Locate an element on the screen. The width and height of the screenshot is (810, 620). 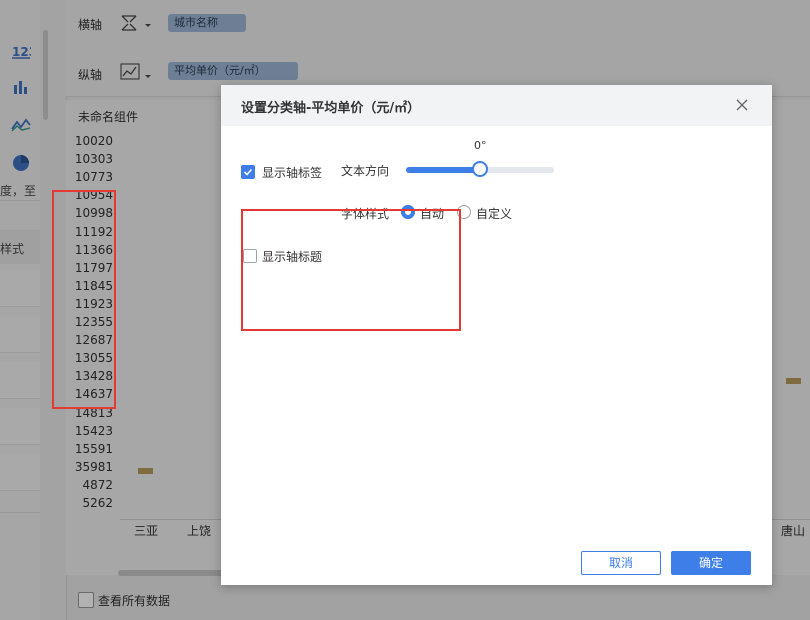
text-direction-slider-fill is located at coordinates (443, 170).